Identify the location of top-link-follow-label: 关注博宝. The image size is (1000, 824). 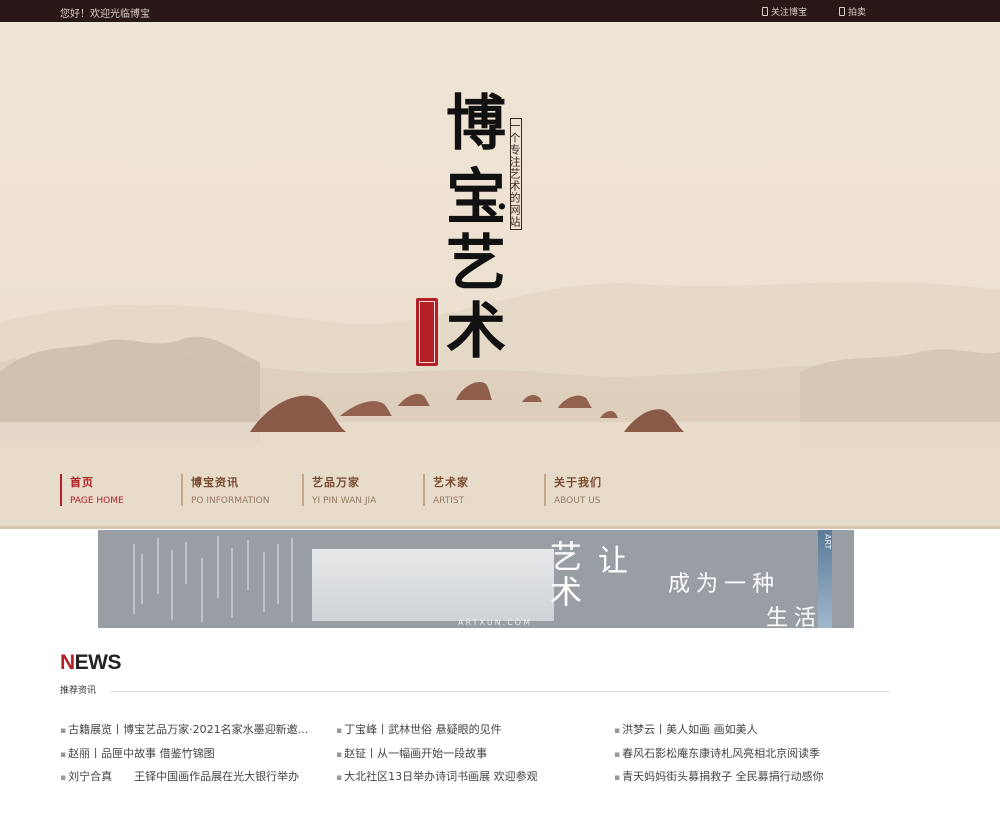
(789, 13).